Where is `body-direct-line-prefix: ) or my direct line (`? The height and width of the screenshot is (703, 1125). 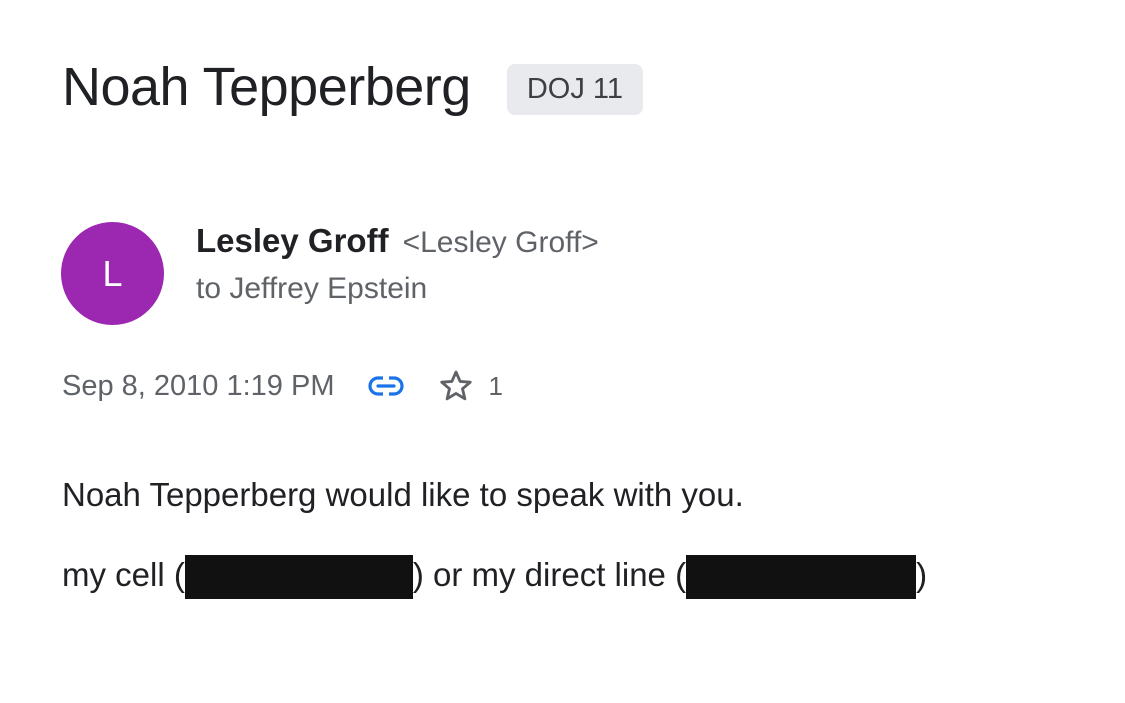
body-direct-line-prefix: ) or my direct line ( is located at coordinates (549, 574).